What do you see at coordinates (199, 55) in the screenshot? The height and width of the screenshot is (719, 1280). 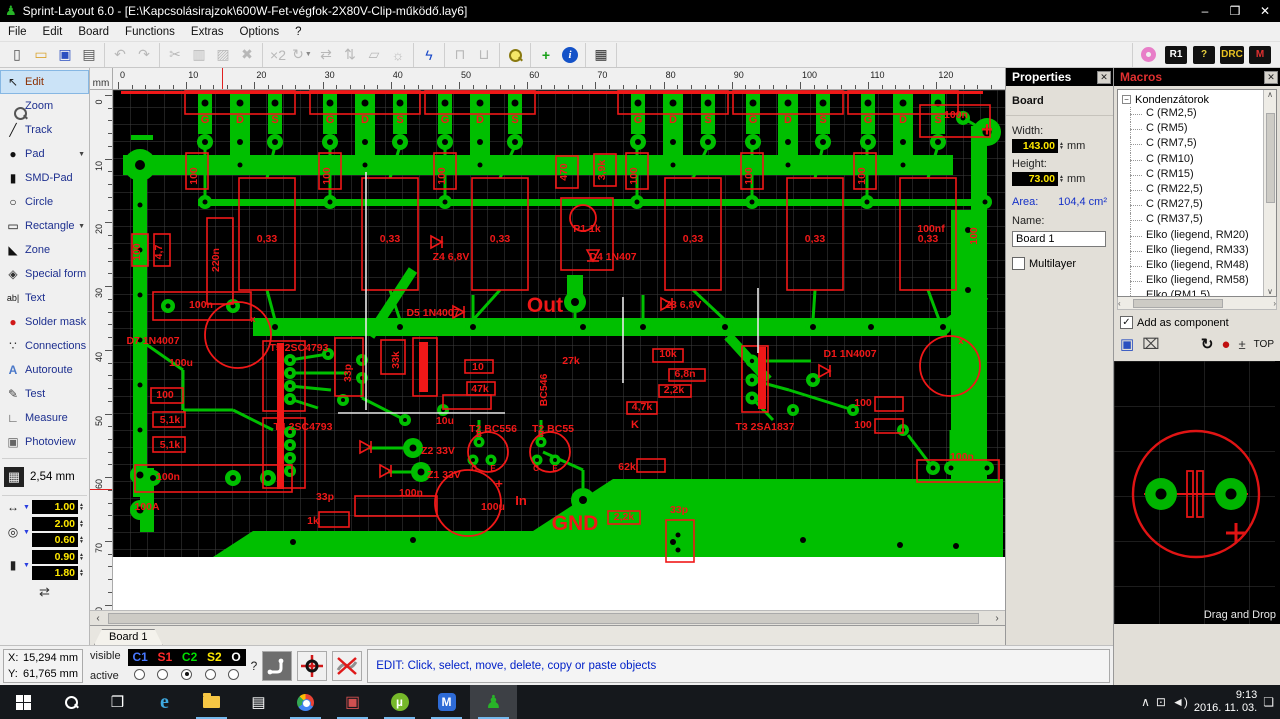 I see `copy-button: ▥` at bounding box center [199, 55].